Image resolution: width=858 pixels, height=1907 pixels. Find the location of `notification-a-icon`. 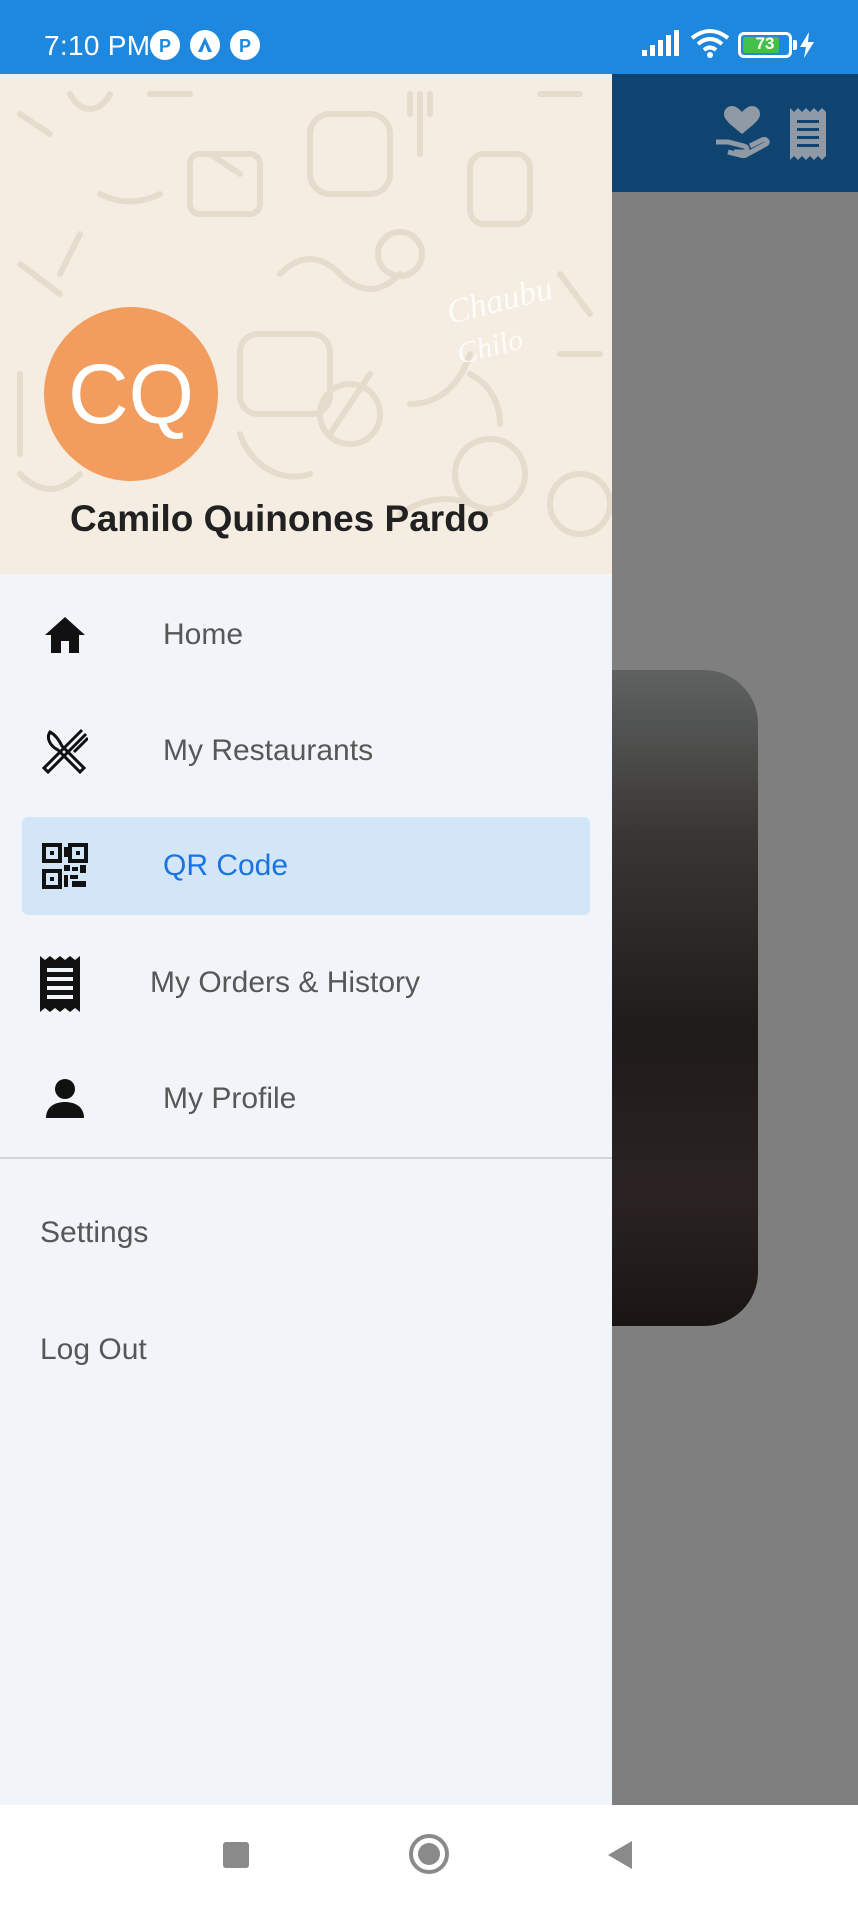

notification-a-icon is located at coordinates (205, 45).